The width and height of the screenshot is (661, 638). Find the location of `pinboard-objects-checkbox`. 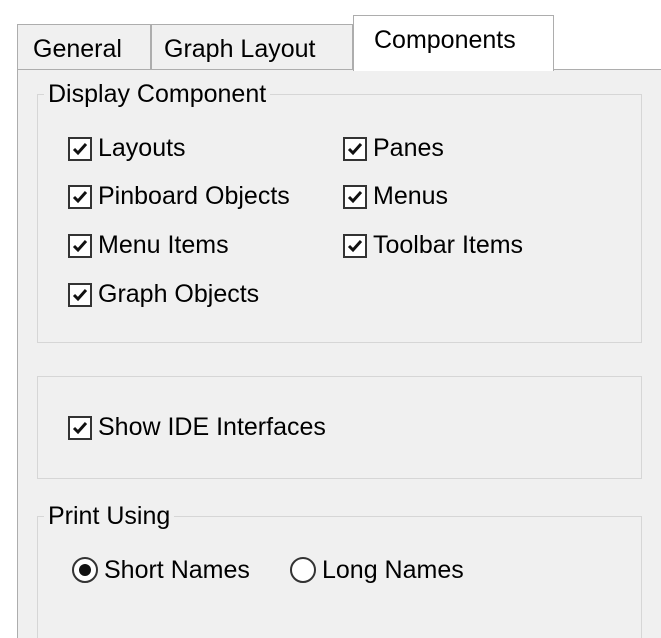

pinboard-objects-checkbox is located at coordinates (80, 196).